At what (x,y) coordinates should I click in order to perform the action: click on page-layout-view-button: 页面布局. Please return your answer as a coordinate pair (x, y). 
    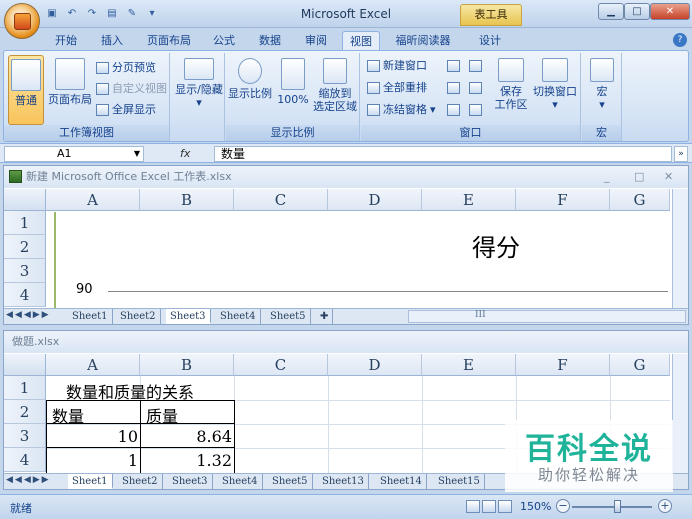
    Looking at the image, I should click on (70, 90).